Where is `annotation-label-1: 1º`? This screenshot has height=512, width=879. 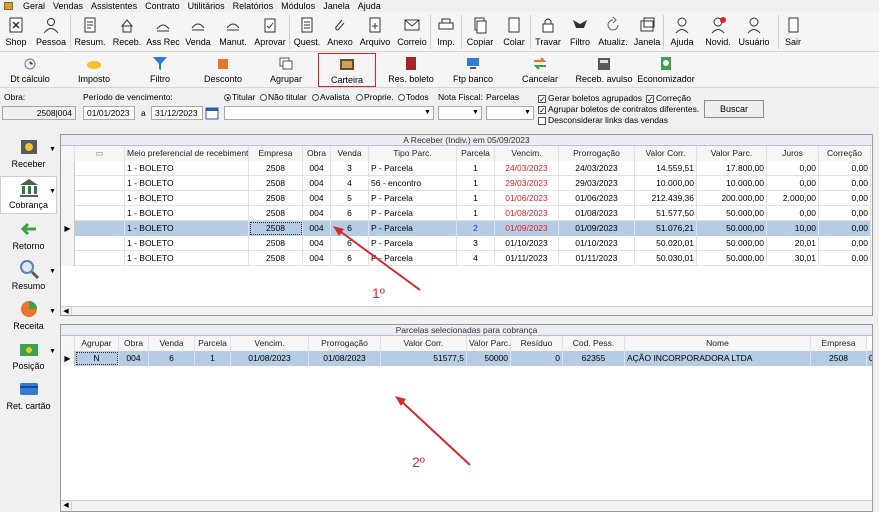 annotation-label-1: 1º is located at coordinates (378, 293).